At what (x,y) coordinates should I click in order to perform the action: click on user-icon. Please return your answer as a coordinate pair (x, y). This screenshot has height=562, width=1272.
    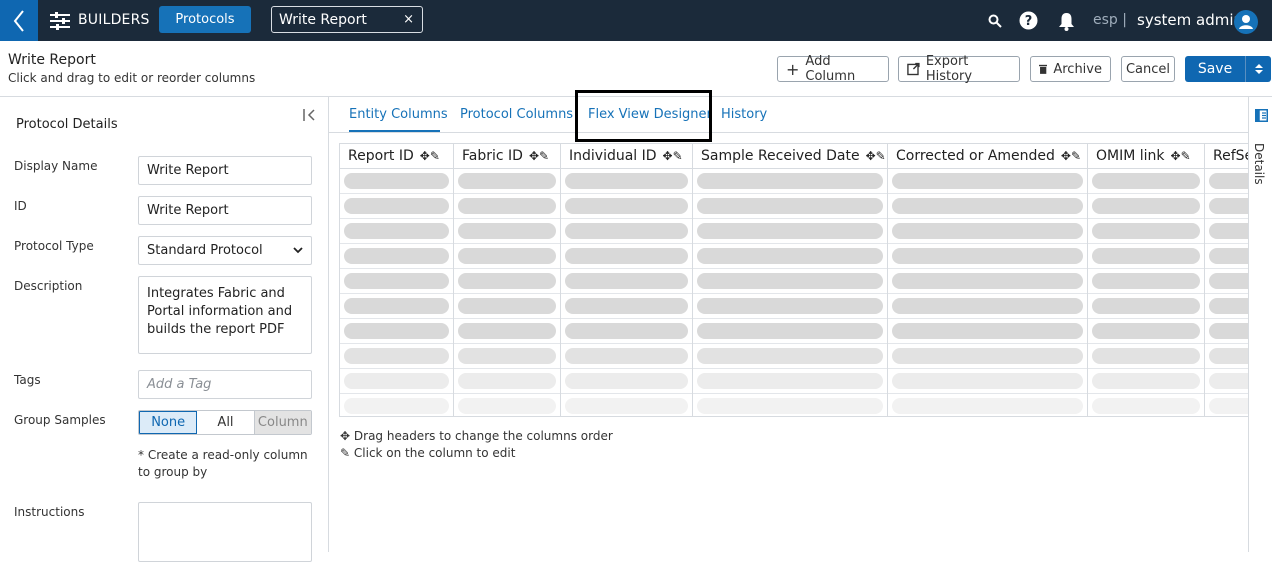
    Looking at the image, I should click on (1246, 22).